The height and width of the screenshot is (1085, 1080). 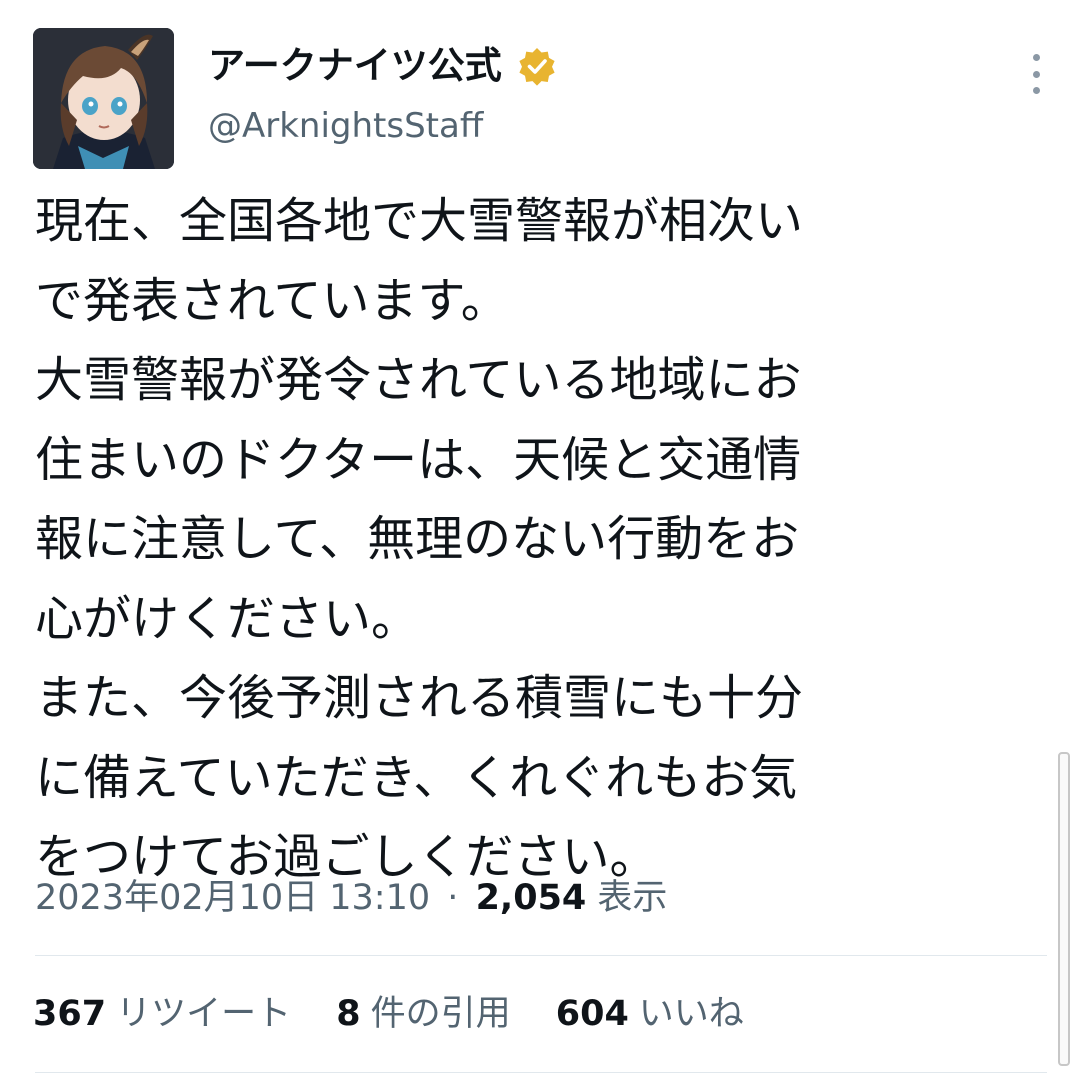 What do you see at coordinates (382, 126) in the screenshot?
I see `user-handle: @ArknightsStaff` at bounding box center [382, 126].